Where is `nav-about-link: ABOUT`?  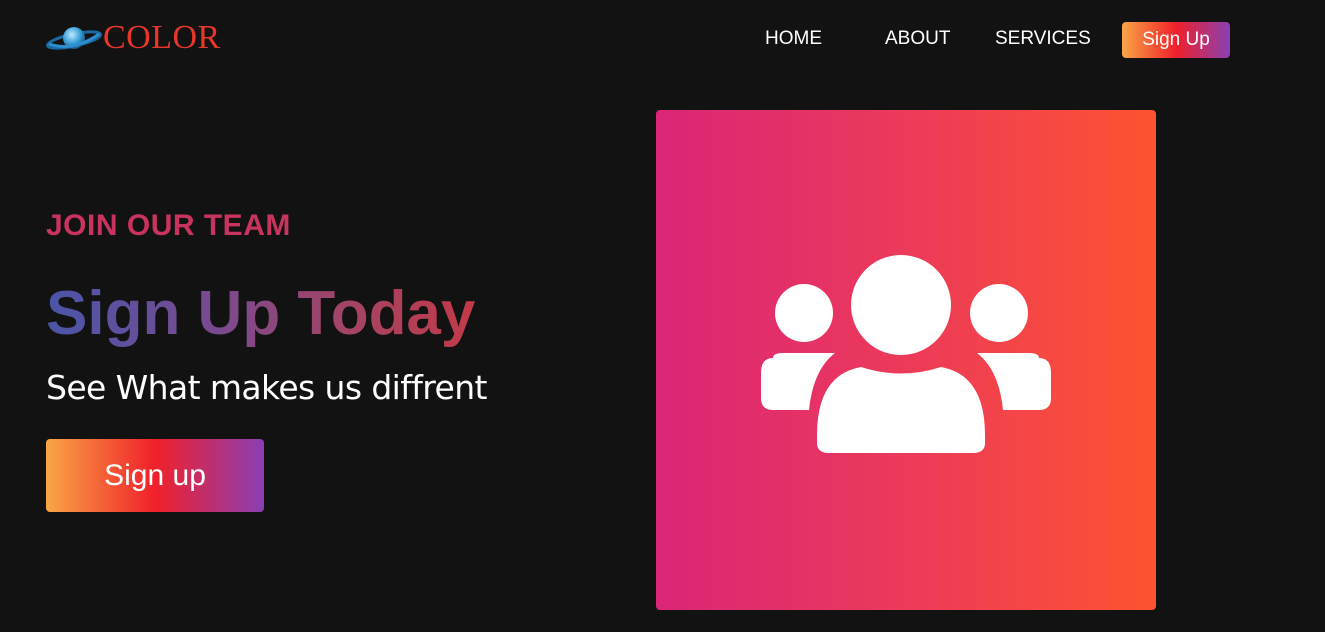 nav-about-link: ABOUT is located at coordinates (917, 39).